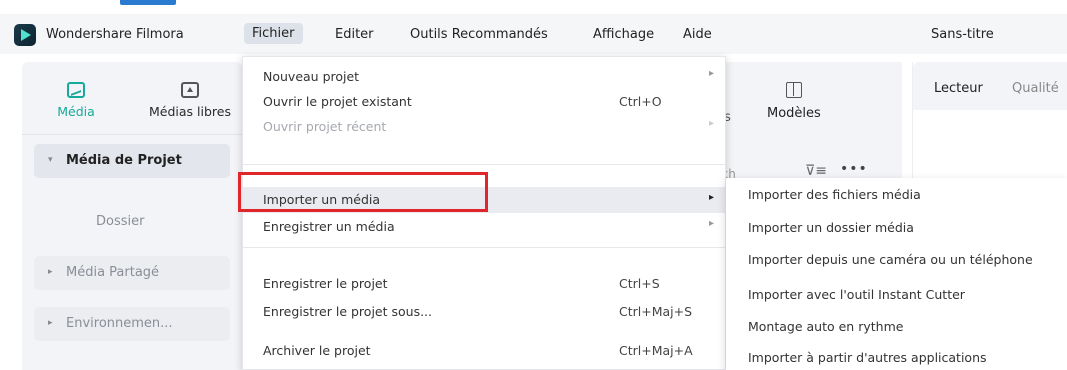 This screenshot has width=1067, height=370. I want to click on filter-icon: ⊽≡, so click(816, 171).